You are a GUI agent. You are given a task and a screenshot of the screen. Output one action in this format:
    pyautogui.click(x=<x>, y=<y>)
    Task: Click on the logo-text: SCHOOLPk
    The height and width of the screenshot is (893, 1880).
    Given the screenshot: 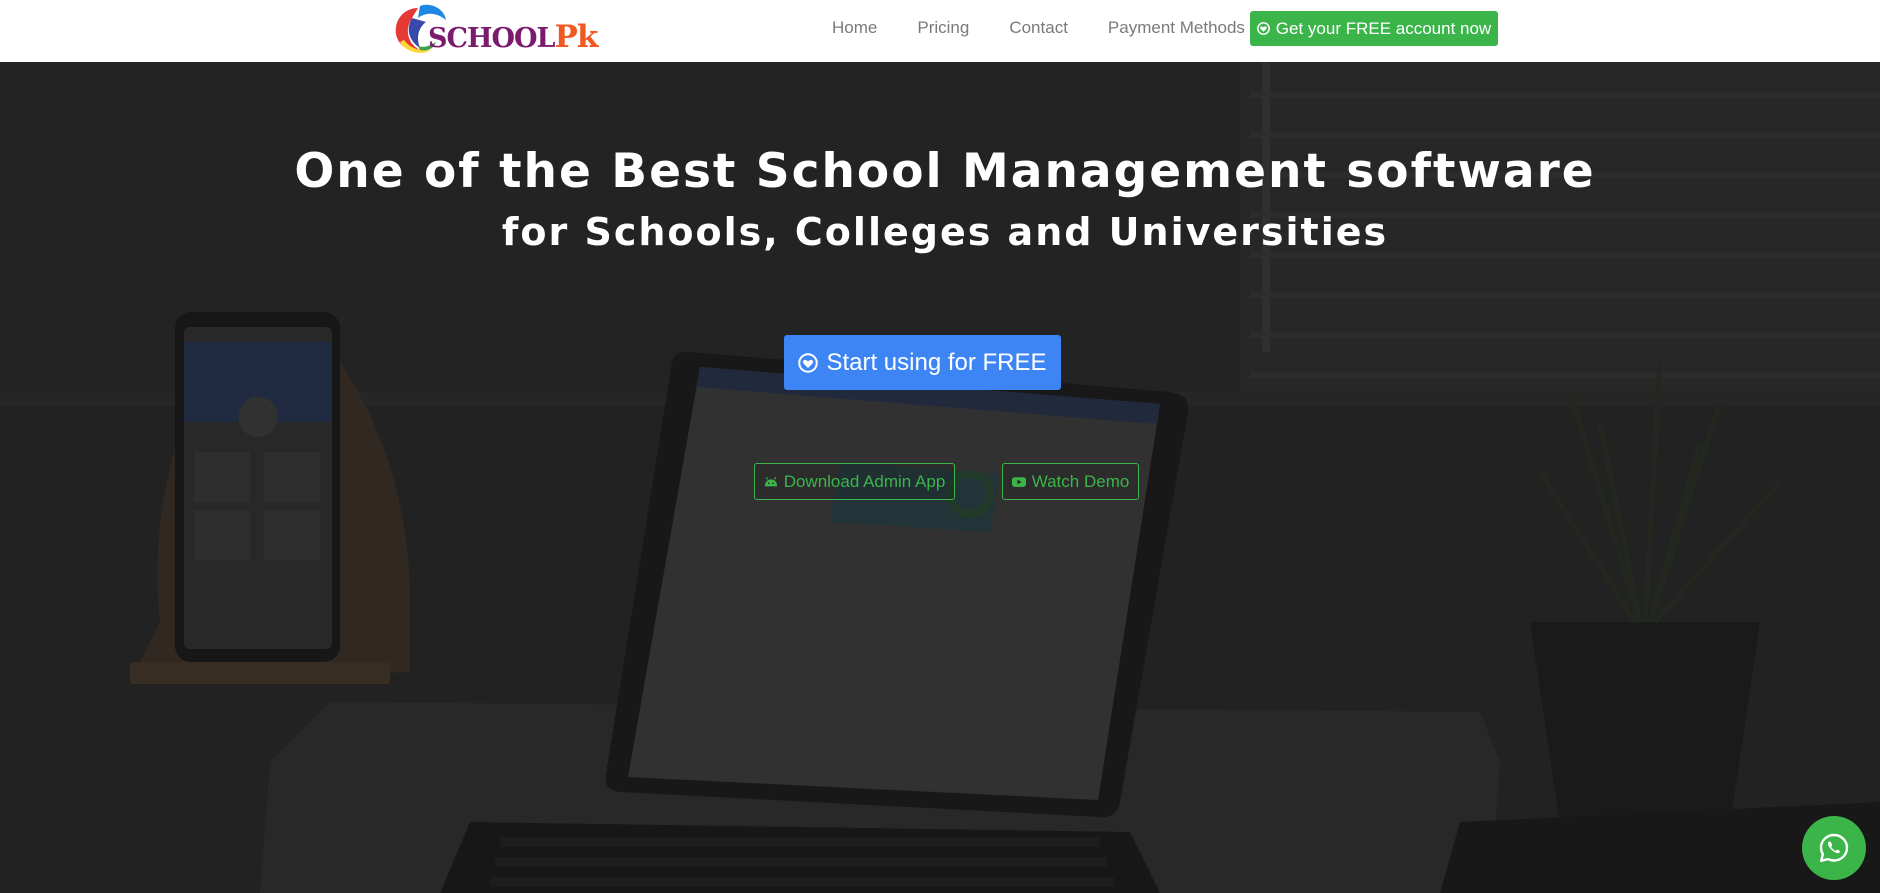 What is the action you would take?
    pyautogui.click(x=513, y=37)
    